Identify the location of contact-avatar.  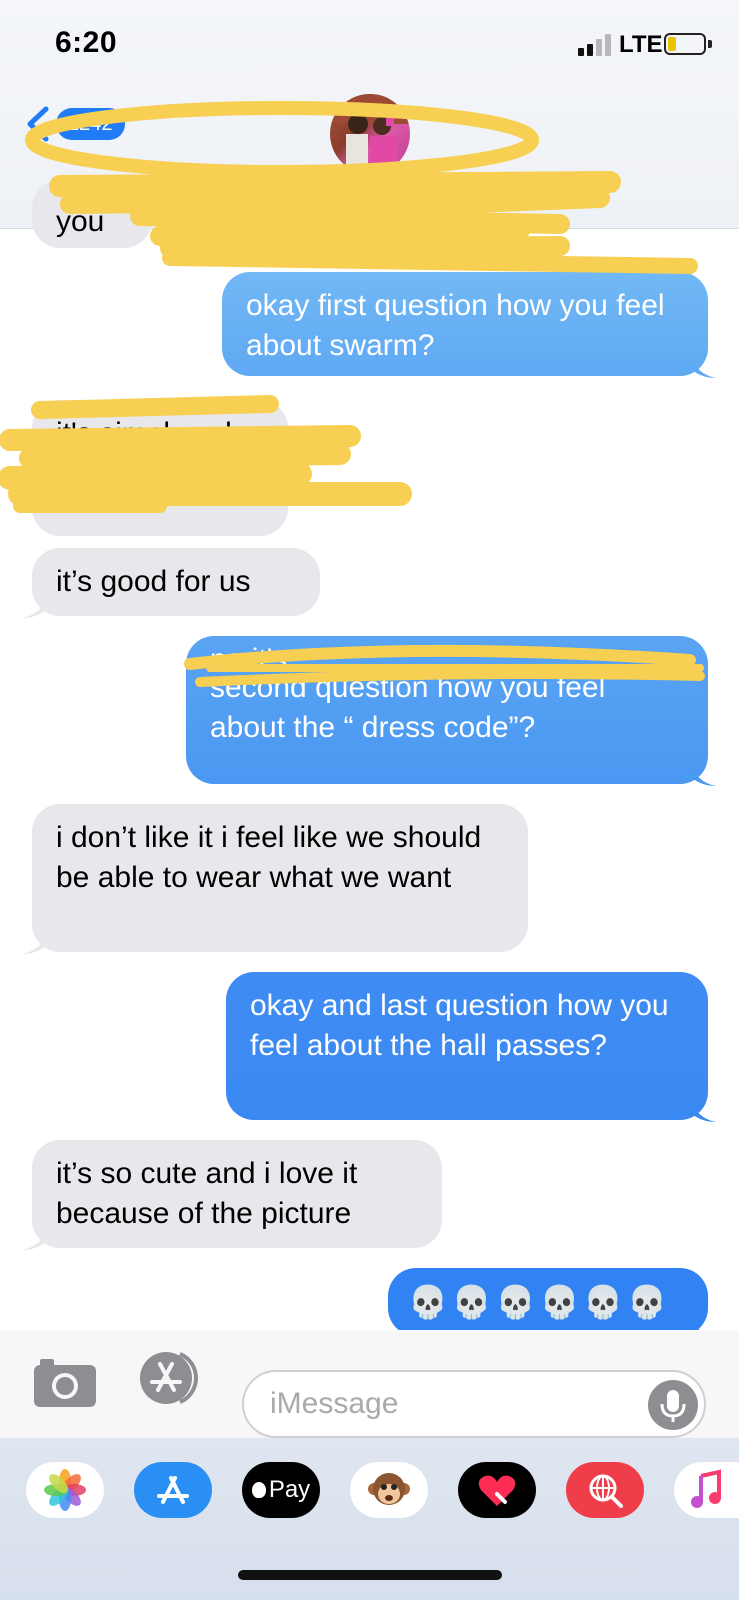
(370, 134).